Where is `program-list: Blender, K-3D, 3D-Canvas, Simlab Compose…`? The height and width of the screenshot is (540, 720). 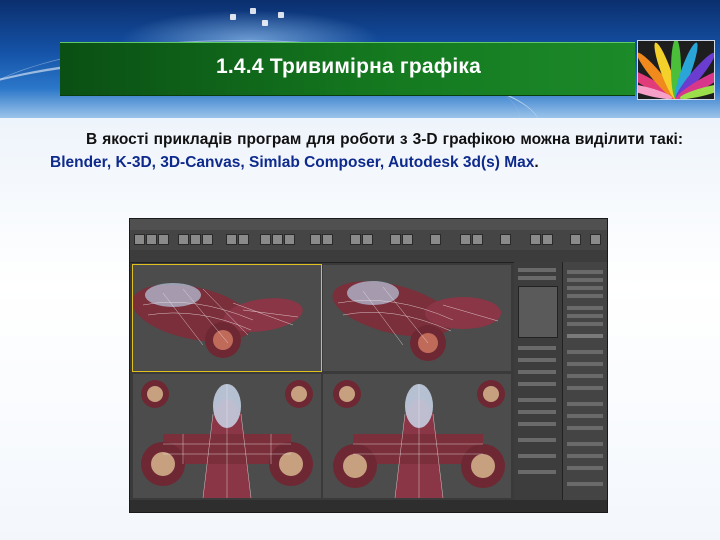 program-list: Blender, K-3D, 3D-Canvas, Simlab Compose… is located at coordinates (292, 162).